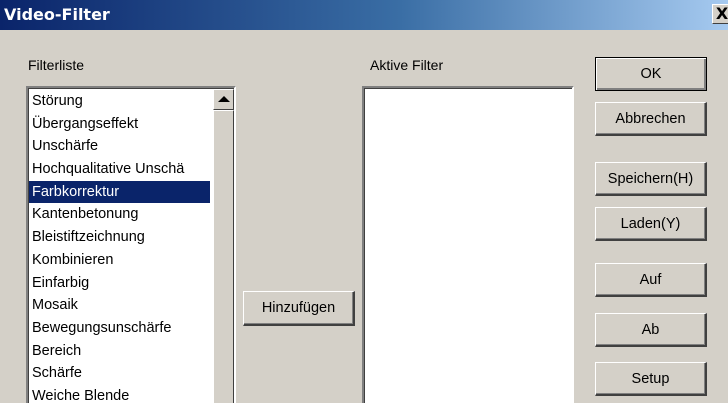 The image size is (728, 403). I want to click on list-item: Unschärfe, so click(119, 146).